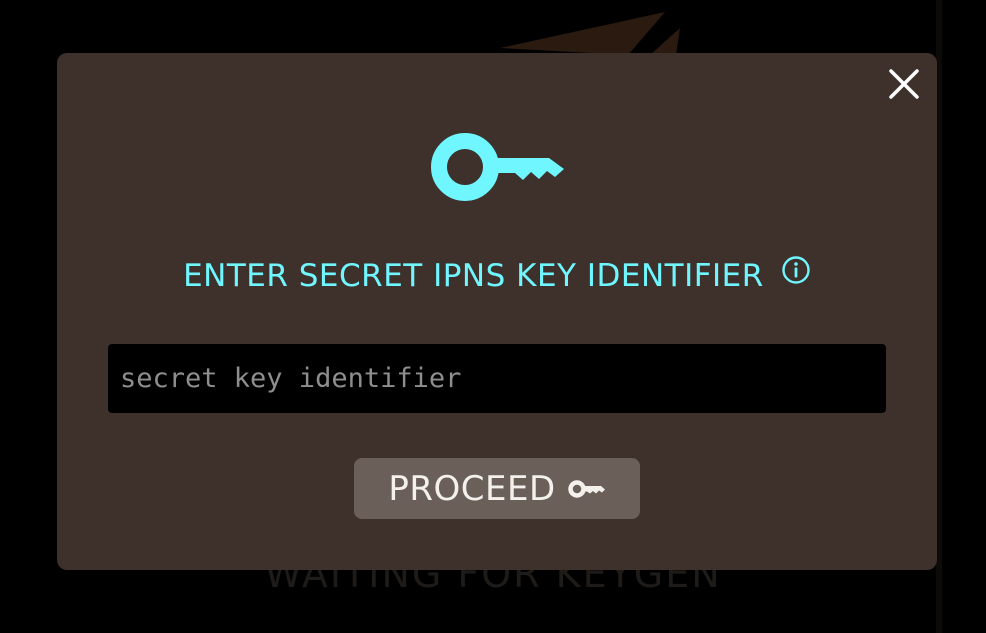  What do you see at coordinates (796, 270) in the screenshot?
I see `info-icon` at bounding box center [796, 270].